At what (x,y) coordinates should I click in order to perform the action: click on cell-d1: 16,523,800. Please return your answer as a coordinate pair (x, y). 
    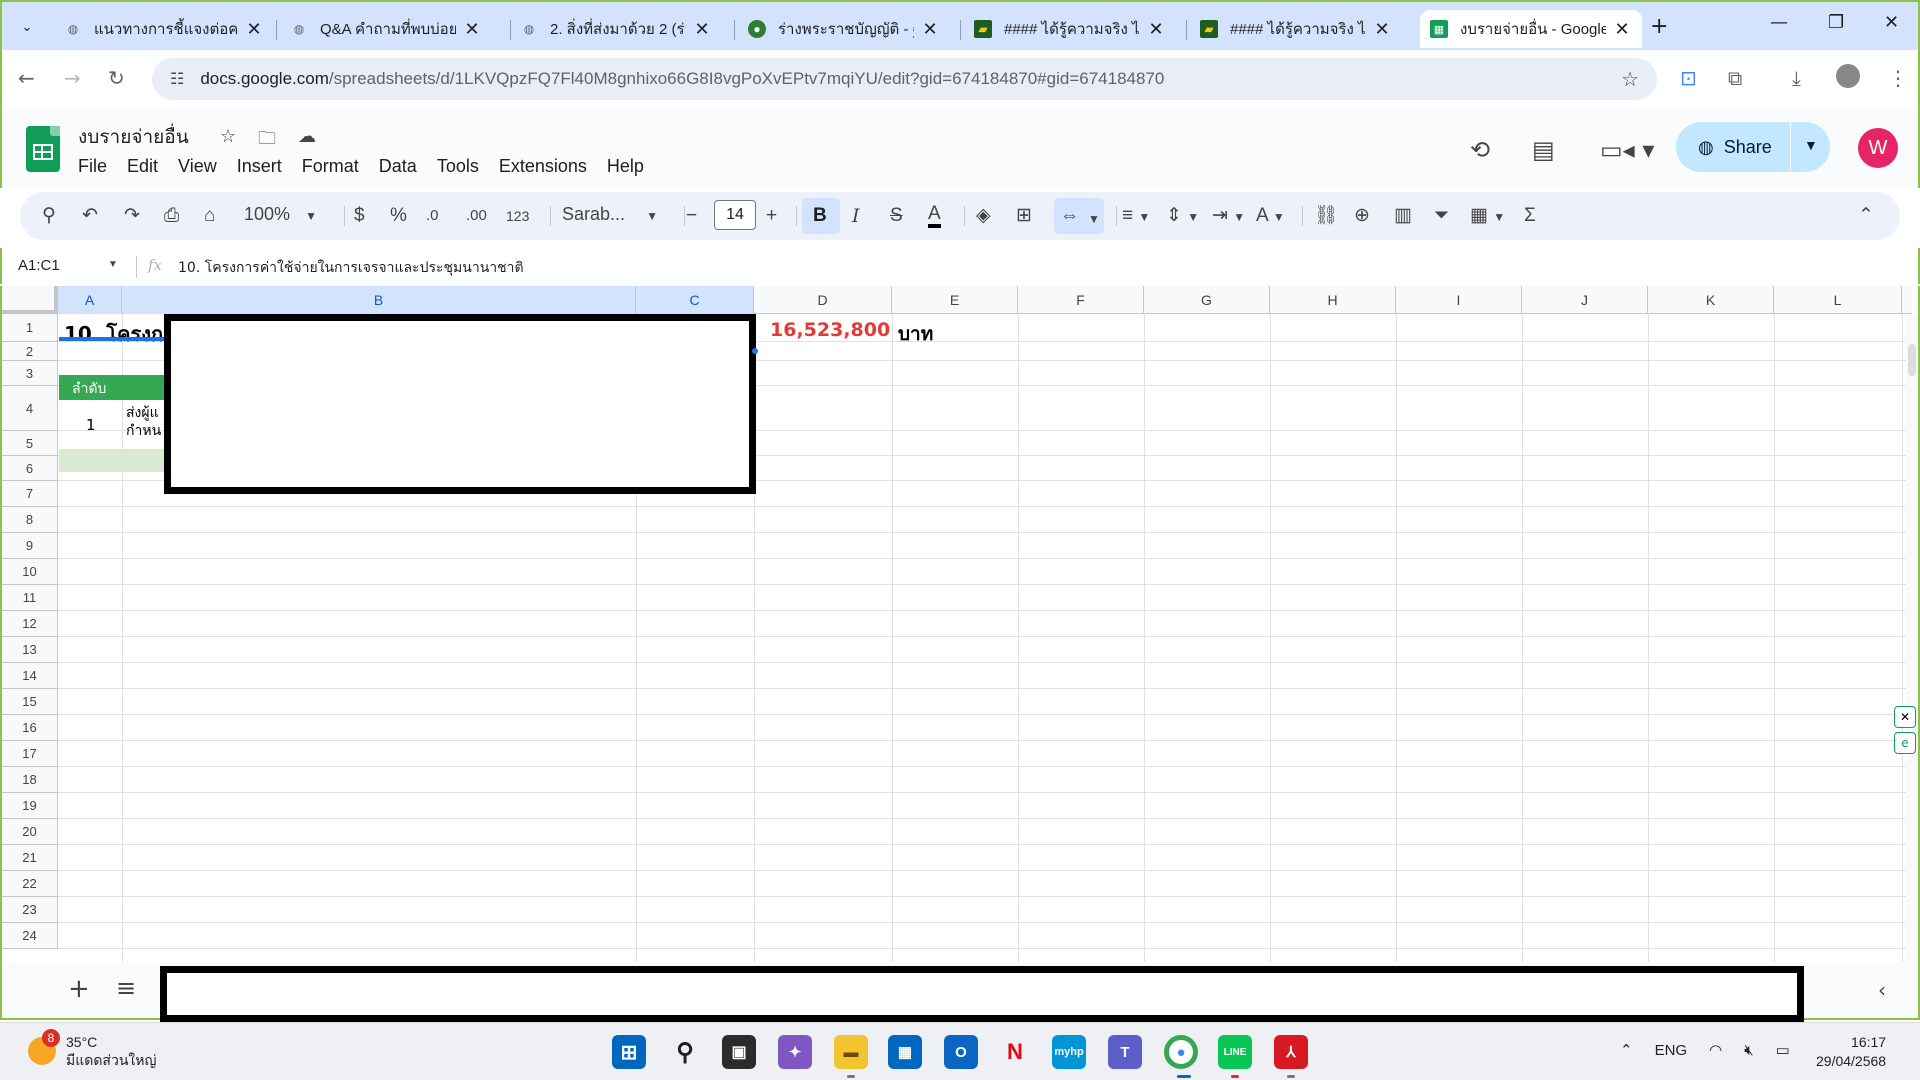
    Looking at the image, I should click on (830, 330).